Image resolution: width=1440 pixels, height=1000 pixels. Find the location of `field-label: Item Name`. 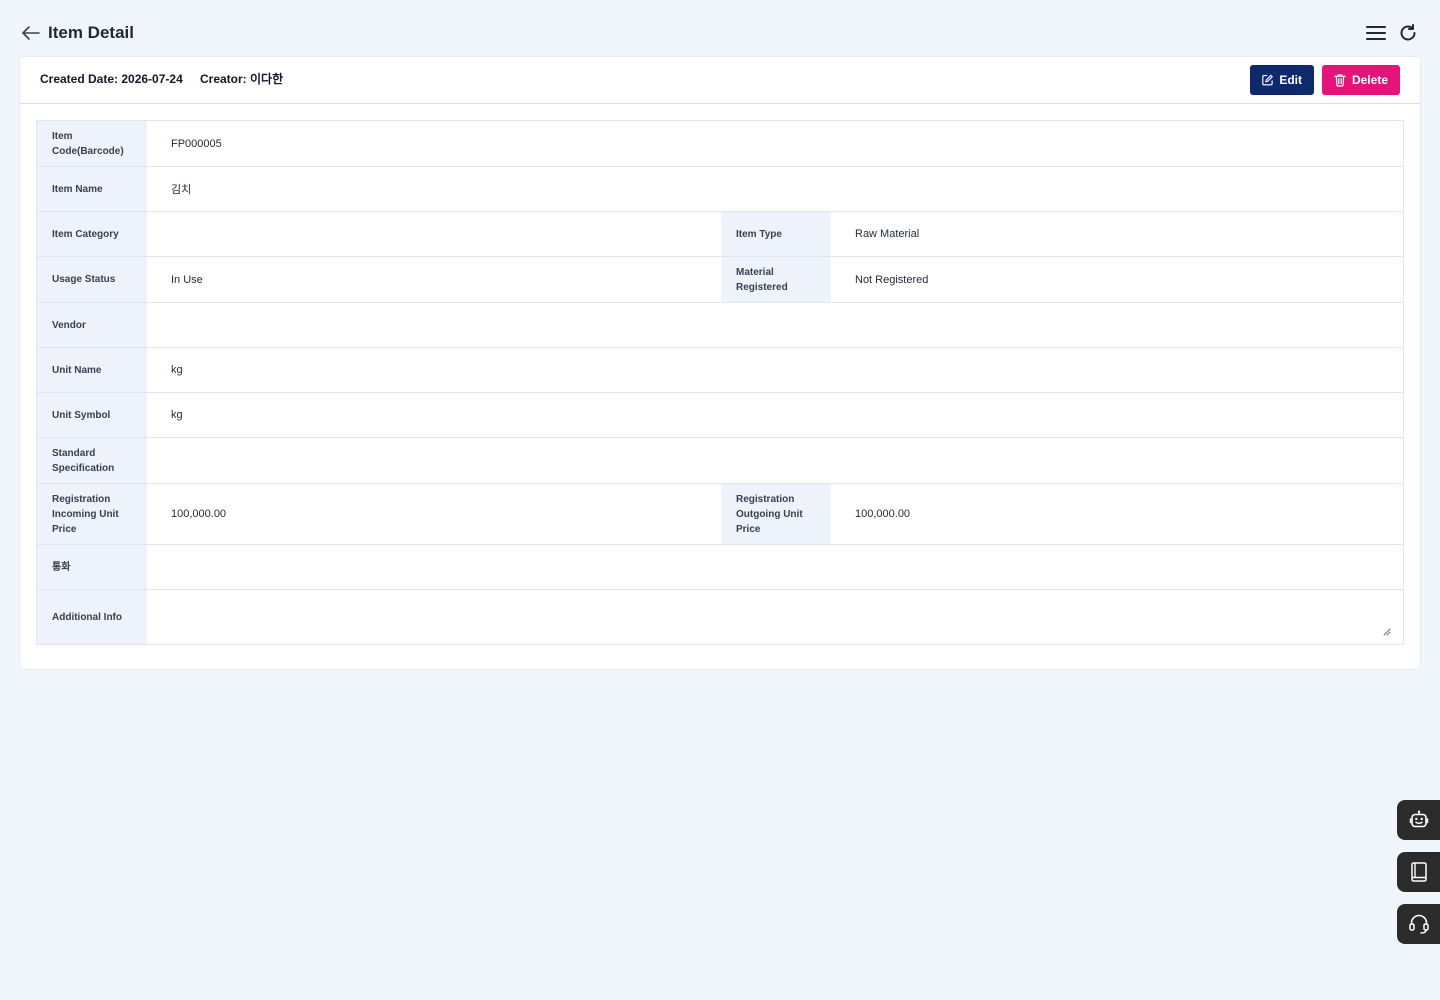

field-label: Item Name is located at coordinates (92, 189).